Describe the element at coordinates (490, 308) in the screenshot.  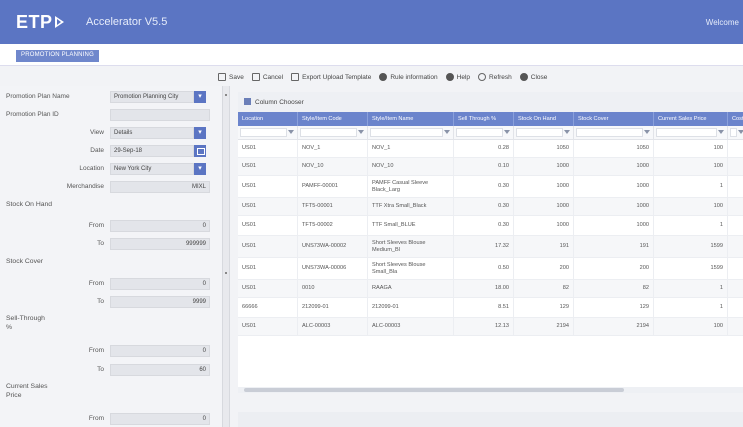
I see `table-row: 66666 212099-01 212099-01 8.51 129 129 1` at that location.